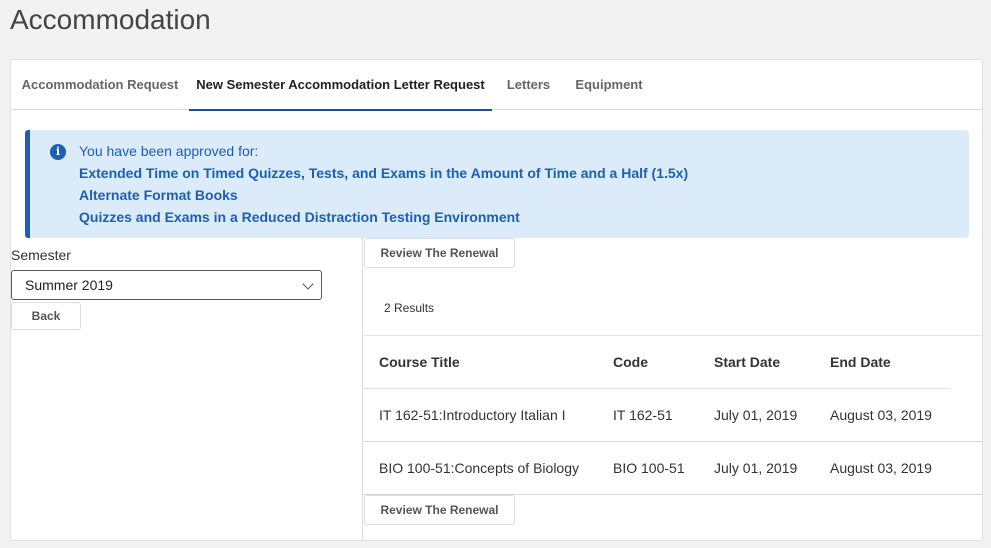  Describe the element at coordinates (439, 253) in the screenshot. I see `review-renewal-button-top: Review The Renewal` at that location.